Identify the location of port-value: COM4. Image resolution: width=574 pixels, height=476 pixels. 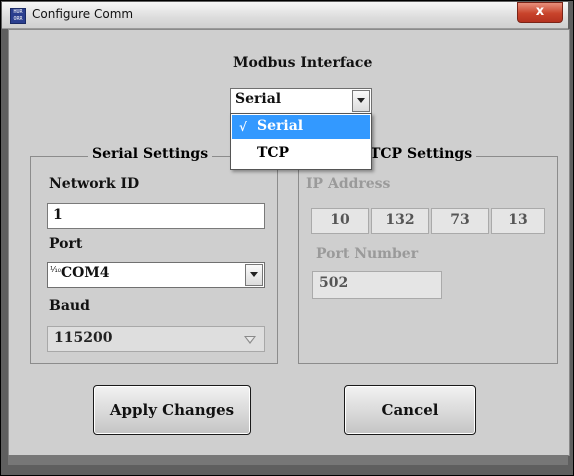
(85, 273).